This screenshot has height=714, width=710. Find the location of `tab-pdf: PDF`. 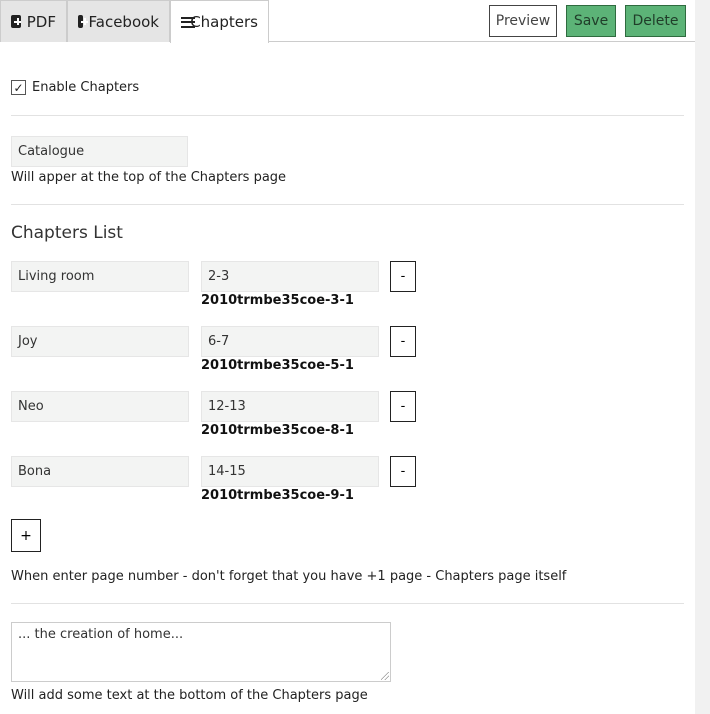

tab-pdf: PDF is located at coordinates (33, 21).